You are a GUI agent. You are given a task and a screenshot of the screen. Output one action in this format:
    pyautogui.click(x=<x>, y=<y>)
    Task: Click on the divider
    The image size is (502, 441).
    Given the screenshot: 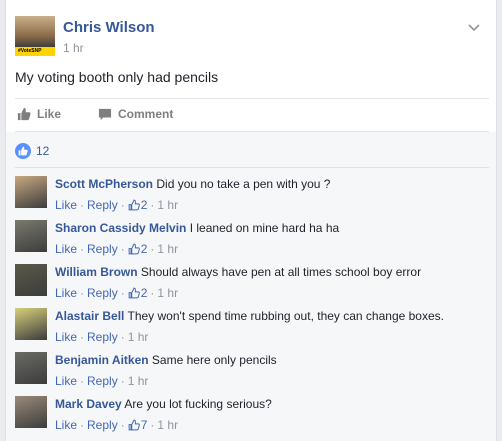 What is the action you would take?
    pyautogui.click(x=252, y=167)
    